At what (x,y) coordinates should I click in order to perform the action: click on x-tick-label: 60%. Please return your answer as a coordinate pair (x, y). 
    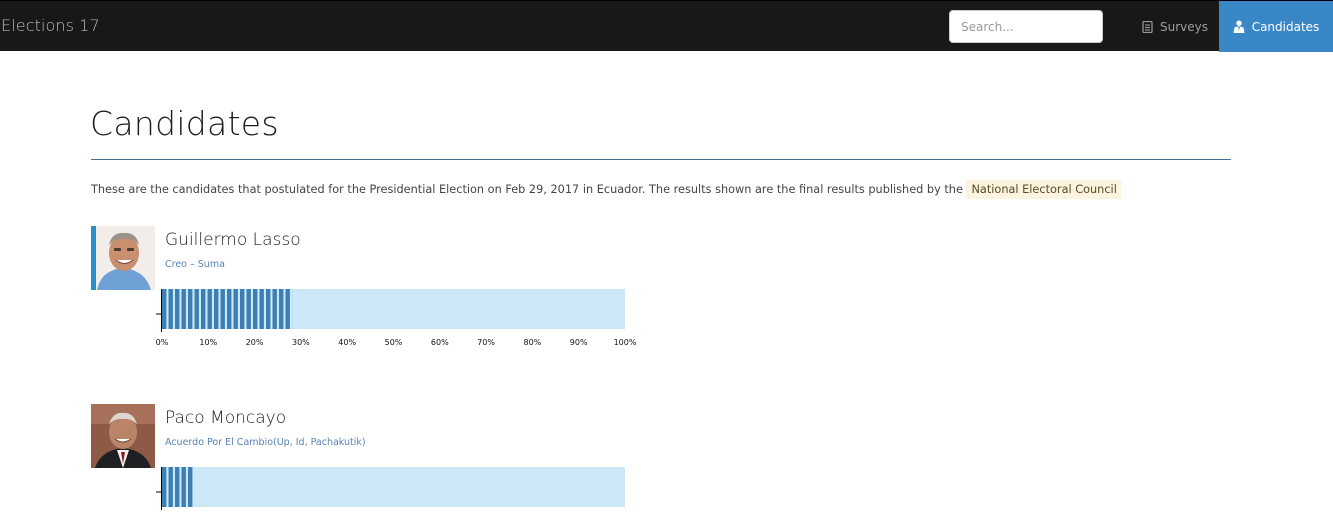
    Looking at the image, I should click on (440, 342).